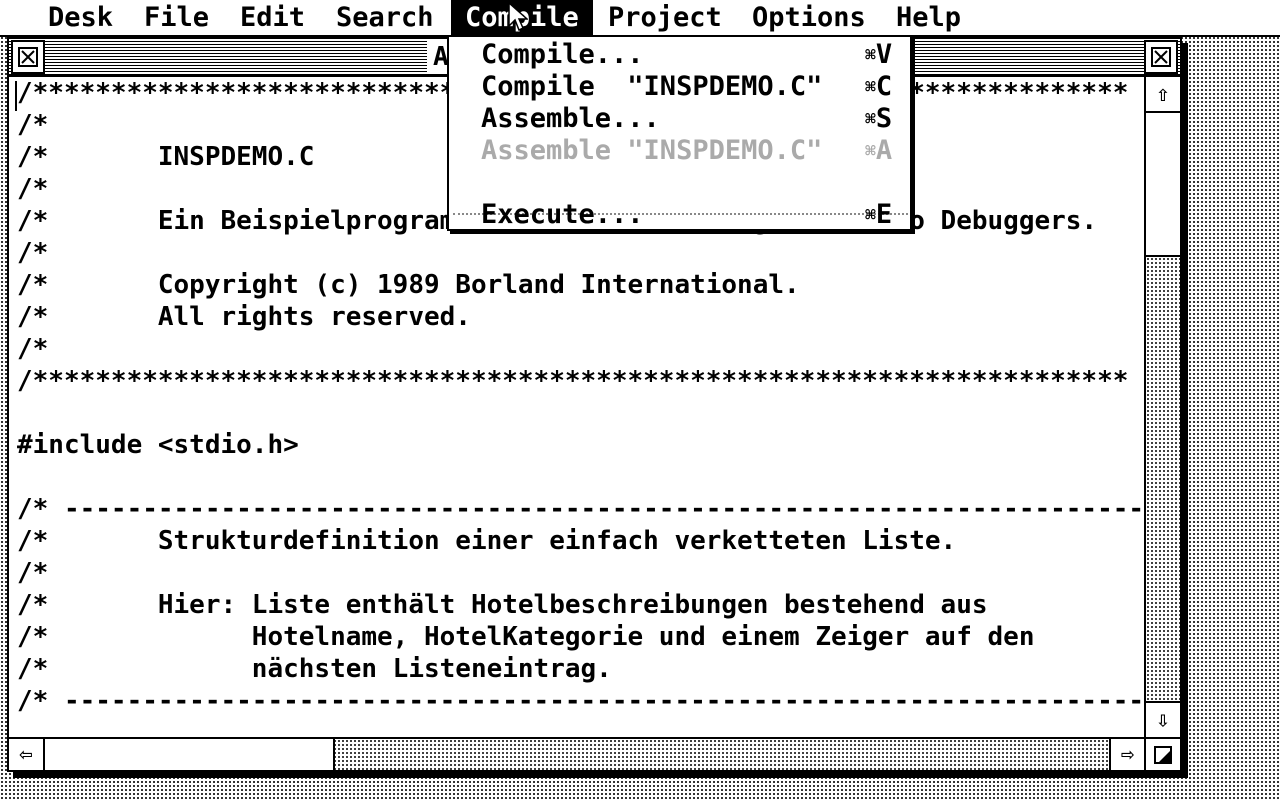 The width and height of the screenshot is (1280, 800). I want to click on shortcut-key: C, so click(884, 86).